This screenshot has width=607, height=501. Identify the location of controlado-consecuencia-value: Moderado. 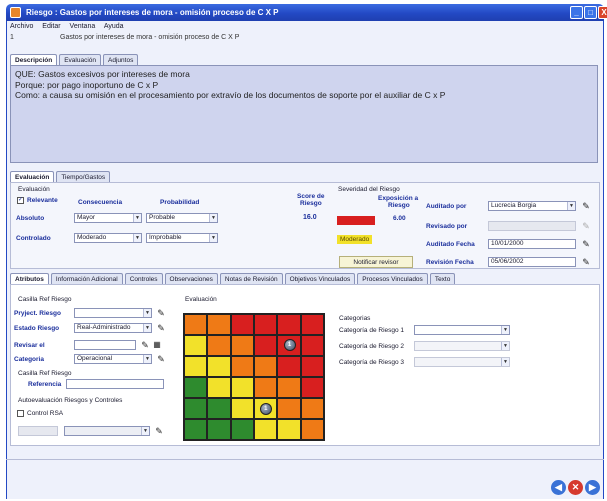
(92, 237).